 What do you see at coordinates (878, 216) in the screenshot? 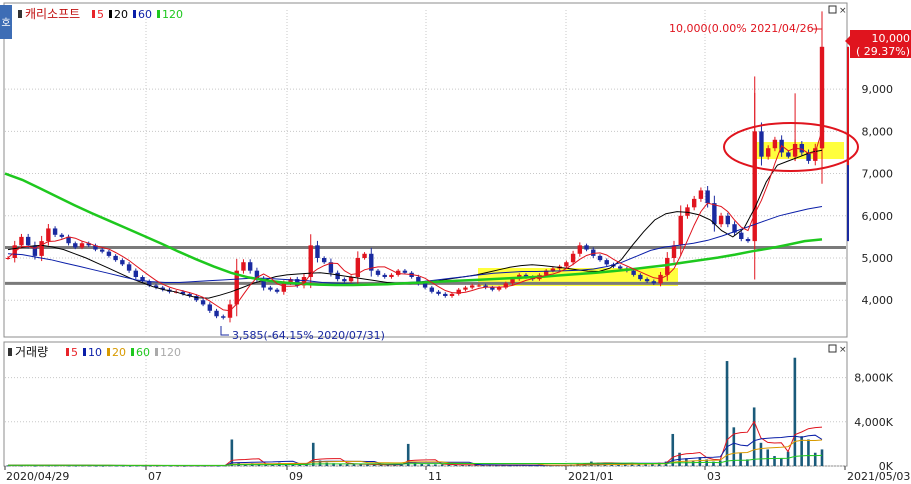
I see `price-tick-label: 6,000` at bounding box center [878, 216].